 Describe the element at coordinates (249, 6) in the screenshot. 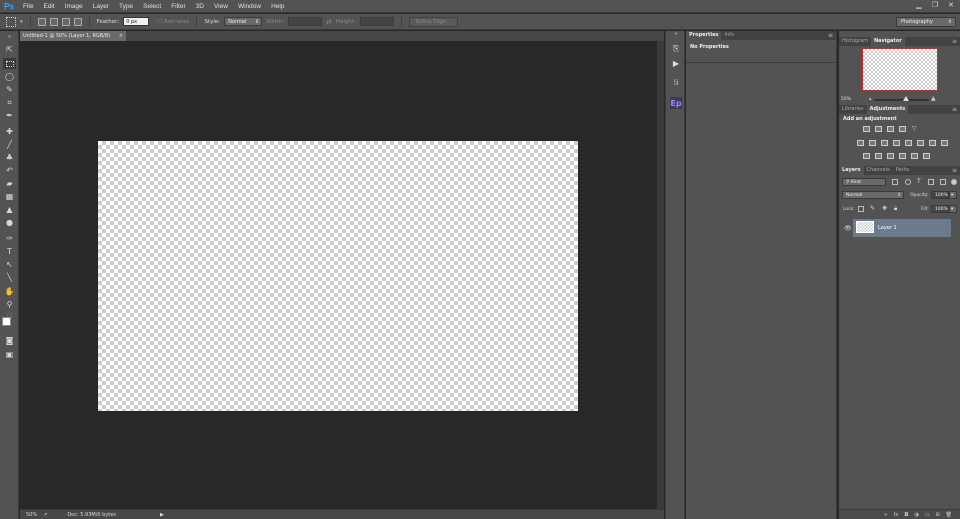

I see `menu-window: Window` at that location.